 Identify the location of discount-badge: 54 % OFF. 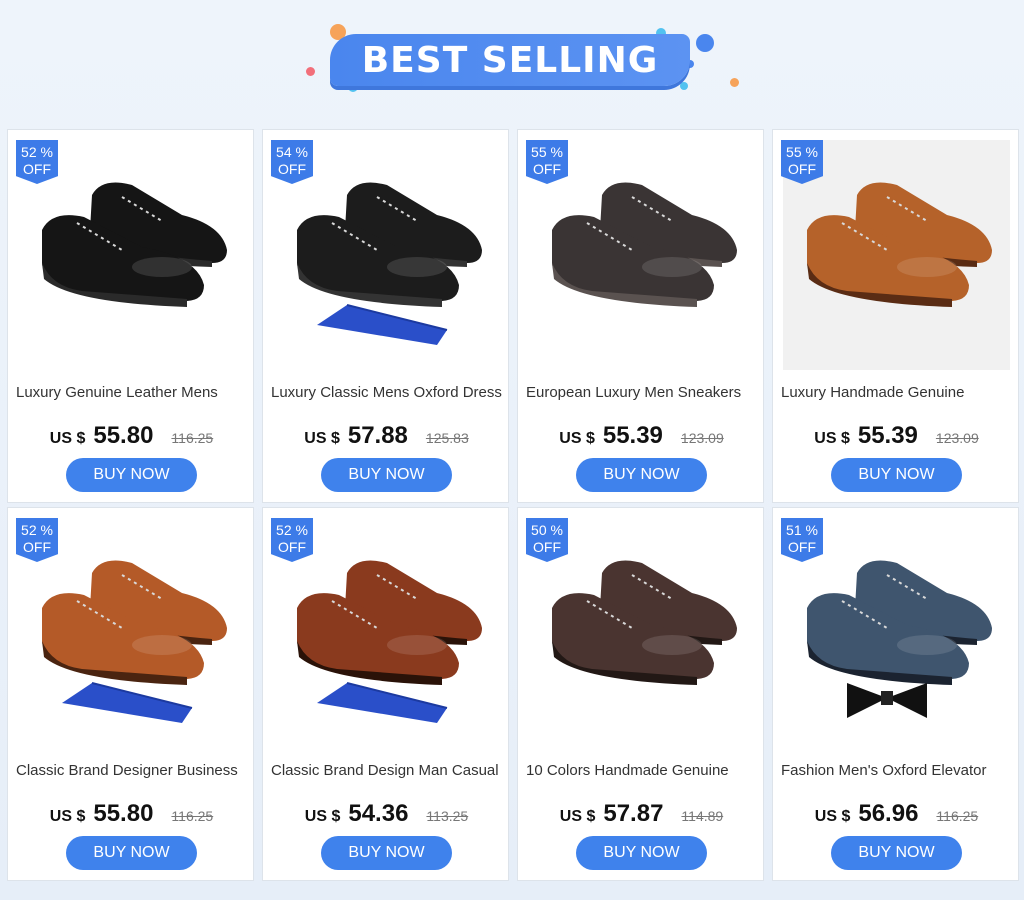
(292, 162).